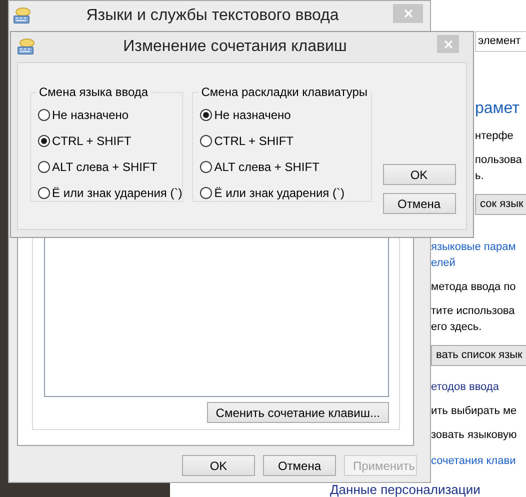 The image size is (526, 497). Describe the element at coordinates (494, 136) in the screenshot. I see `body-text: нтерфе` at that location.